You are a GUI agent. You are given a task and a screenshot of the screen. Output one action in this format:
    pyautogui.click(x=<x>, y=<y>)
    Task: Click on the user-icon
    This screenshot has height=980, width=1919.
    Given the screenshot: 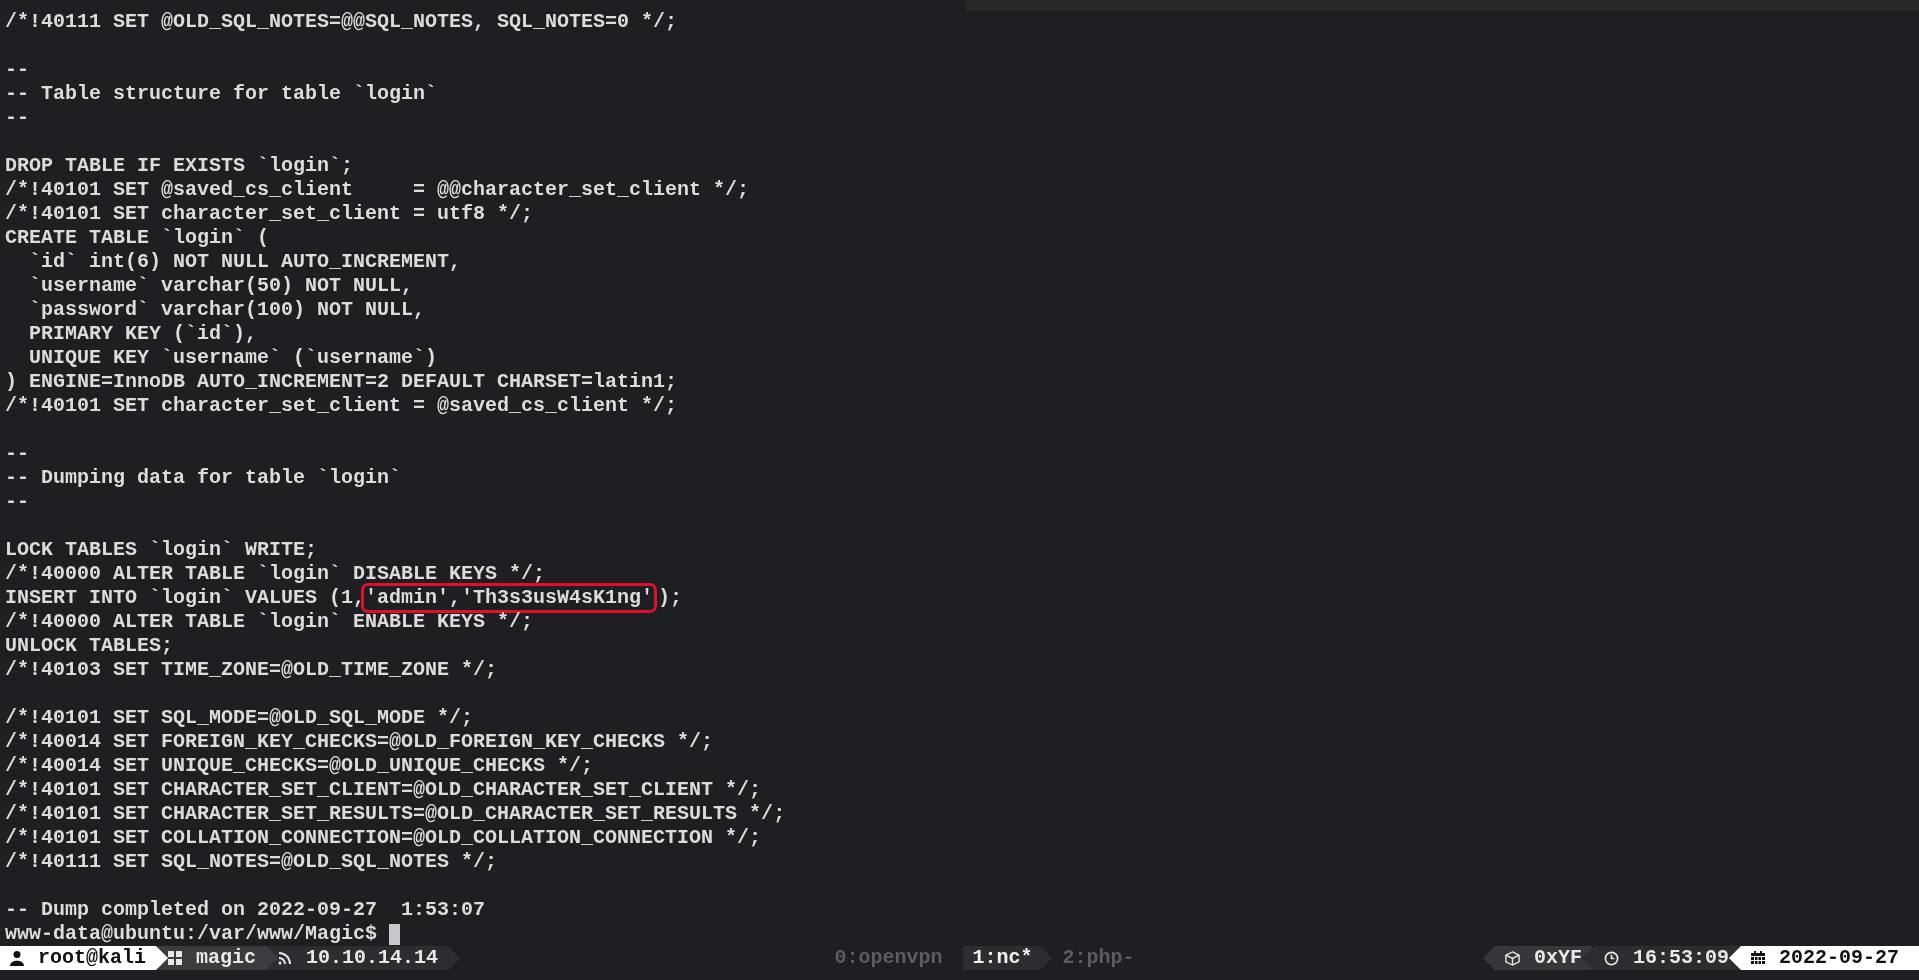 What is the action you would take?
    pyautogui.click(x=17, y=958)
    